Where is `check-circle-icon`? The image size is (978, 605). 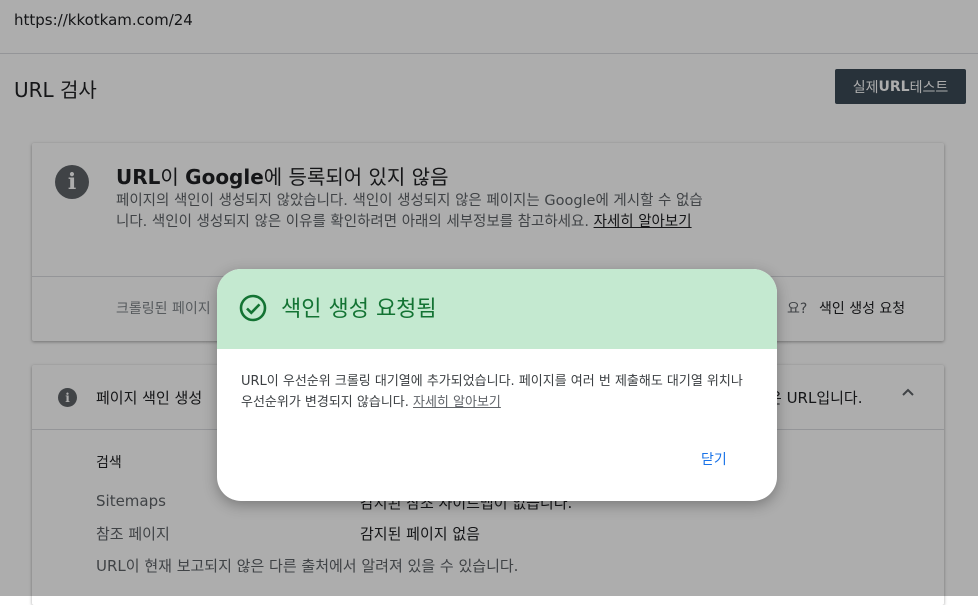
check-circle-icon is located at coordinates (253, 308).